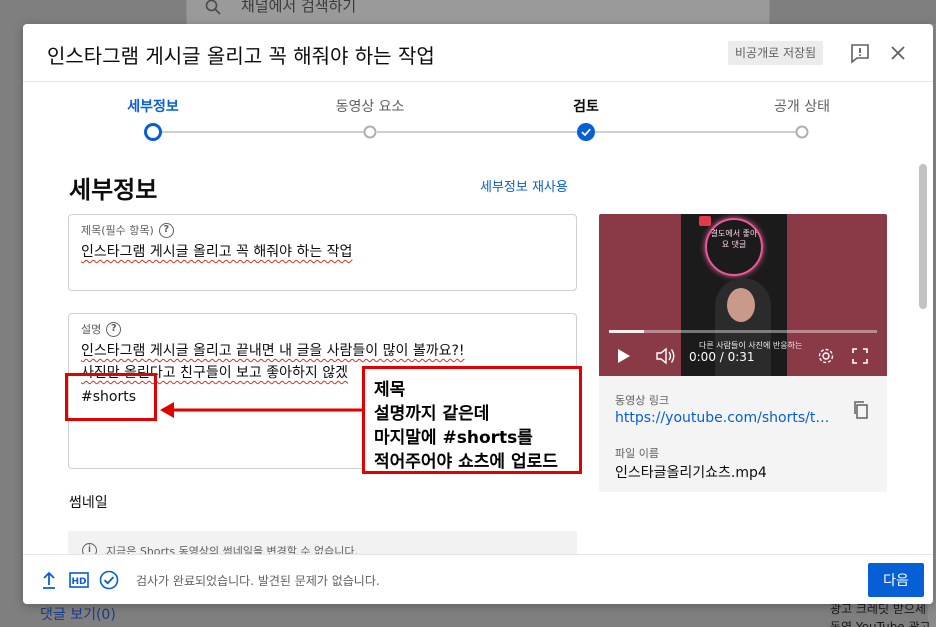 The height and width of the screenshot is (627, 936). Describe the element at coordinates (88, 503) in the screenshot. I see `thumbnail-label: 썸네일` at that location.